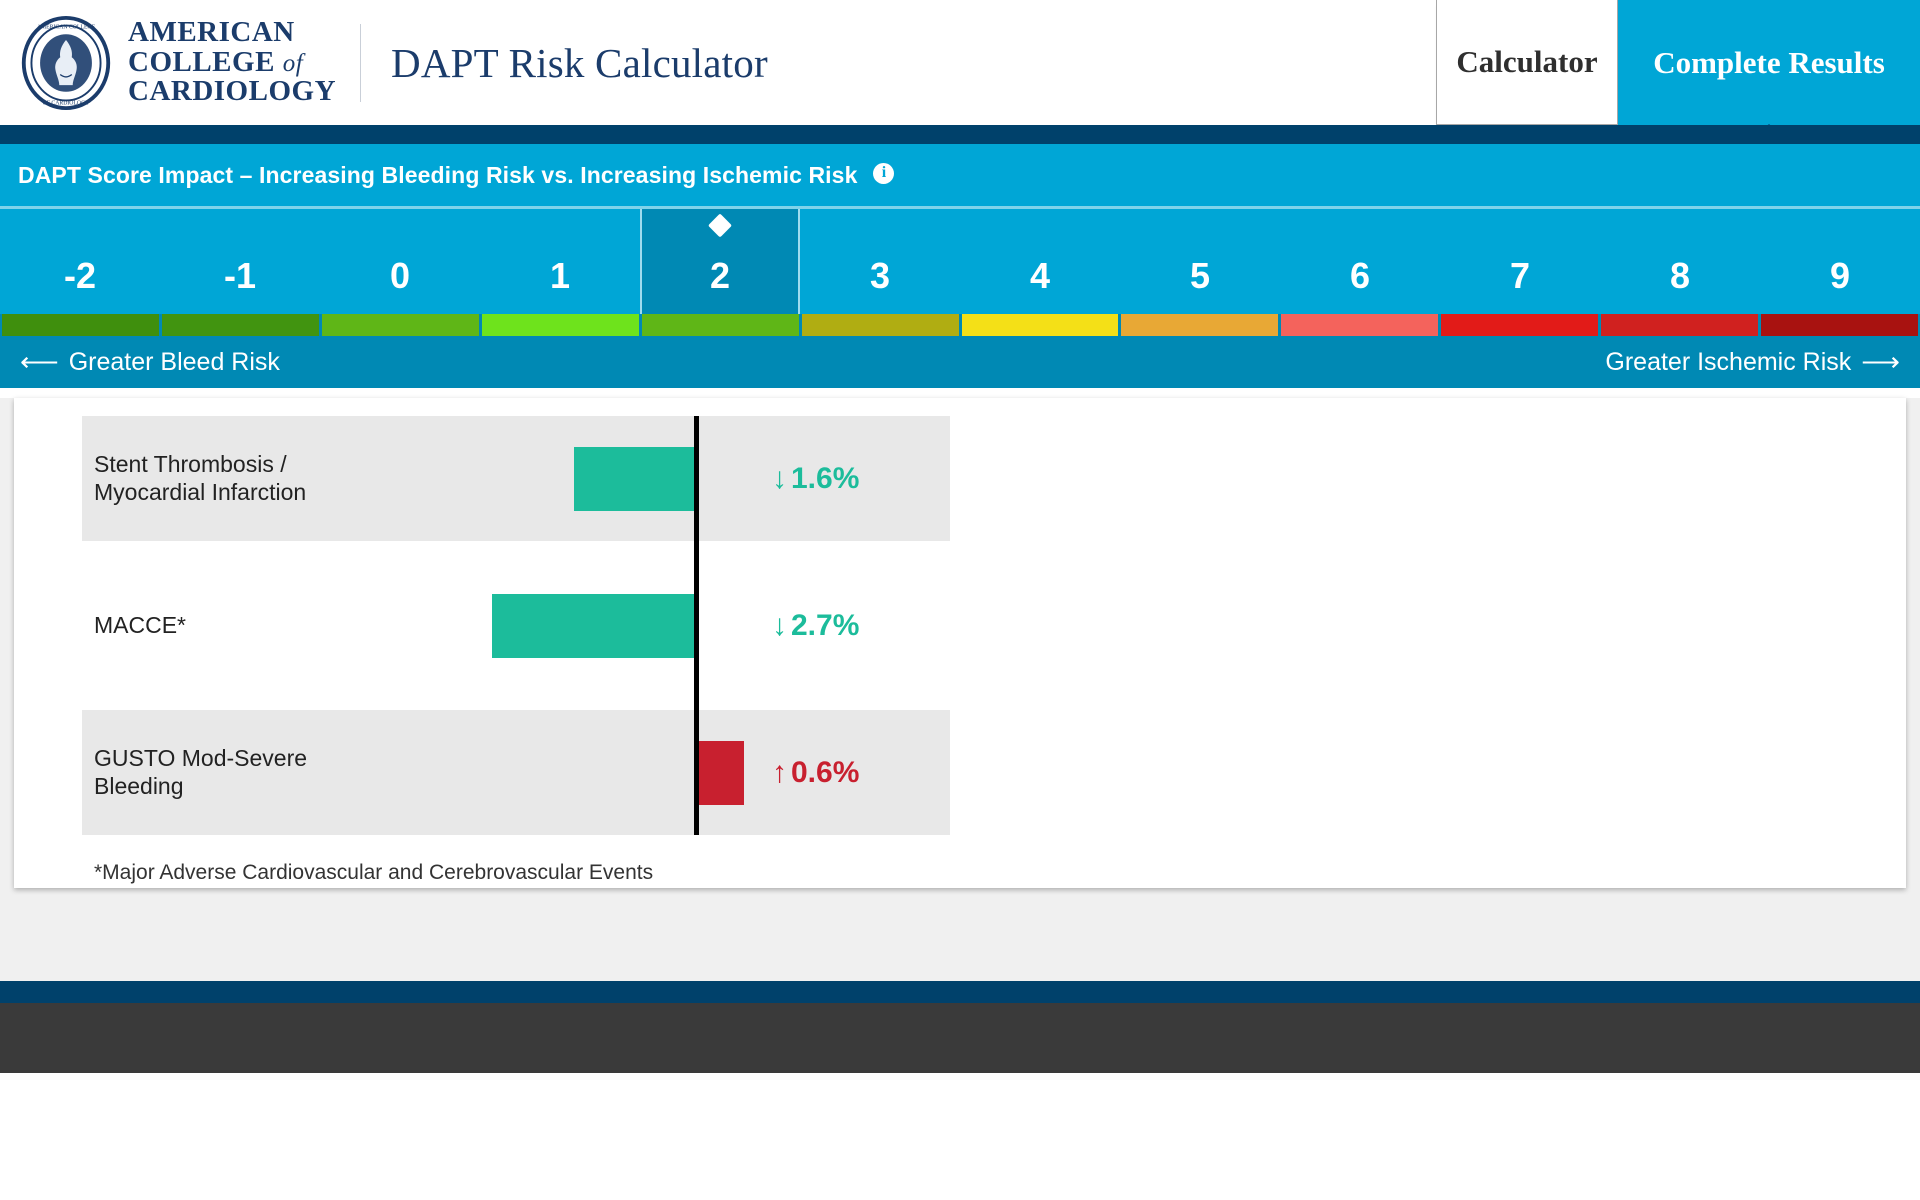 The image size is (1920, 1200). Describe the element at coordinates (1200, 275) in the screenshot. I see `scale-cell-label: 5` at that location.